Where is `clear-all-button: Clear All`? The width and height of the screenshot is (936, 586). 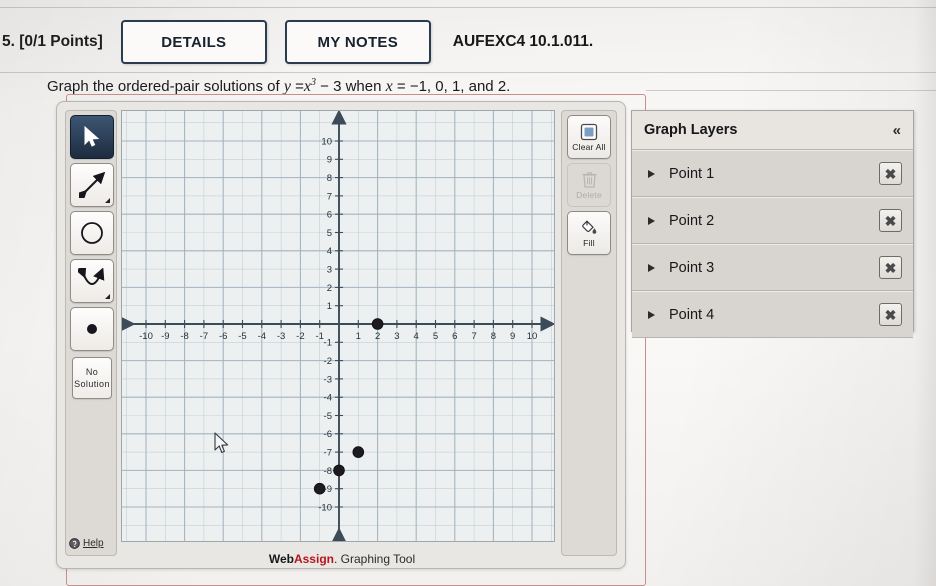 clear-all-button: Clear All is located at coordinates (589, 137).